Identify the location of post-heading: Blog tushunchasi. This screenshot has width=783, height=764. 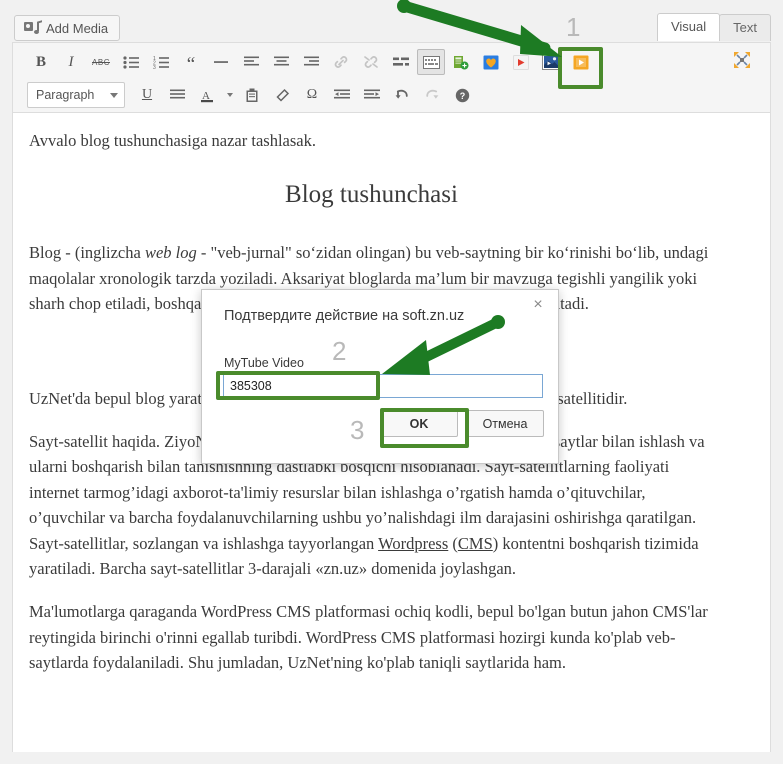
(371, 194).